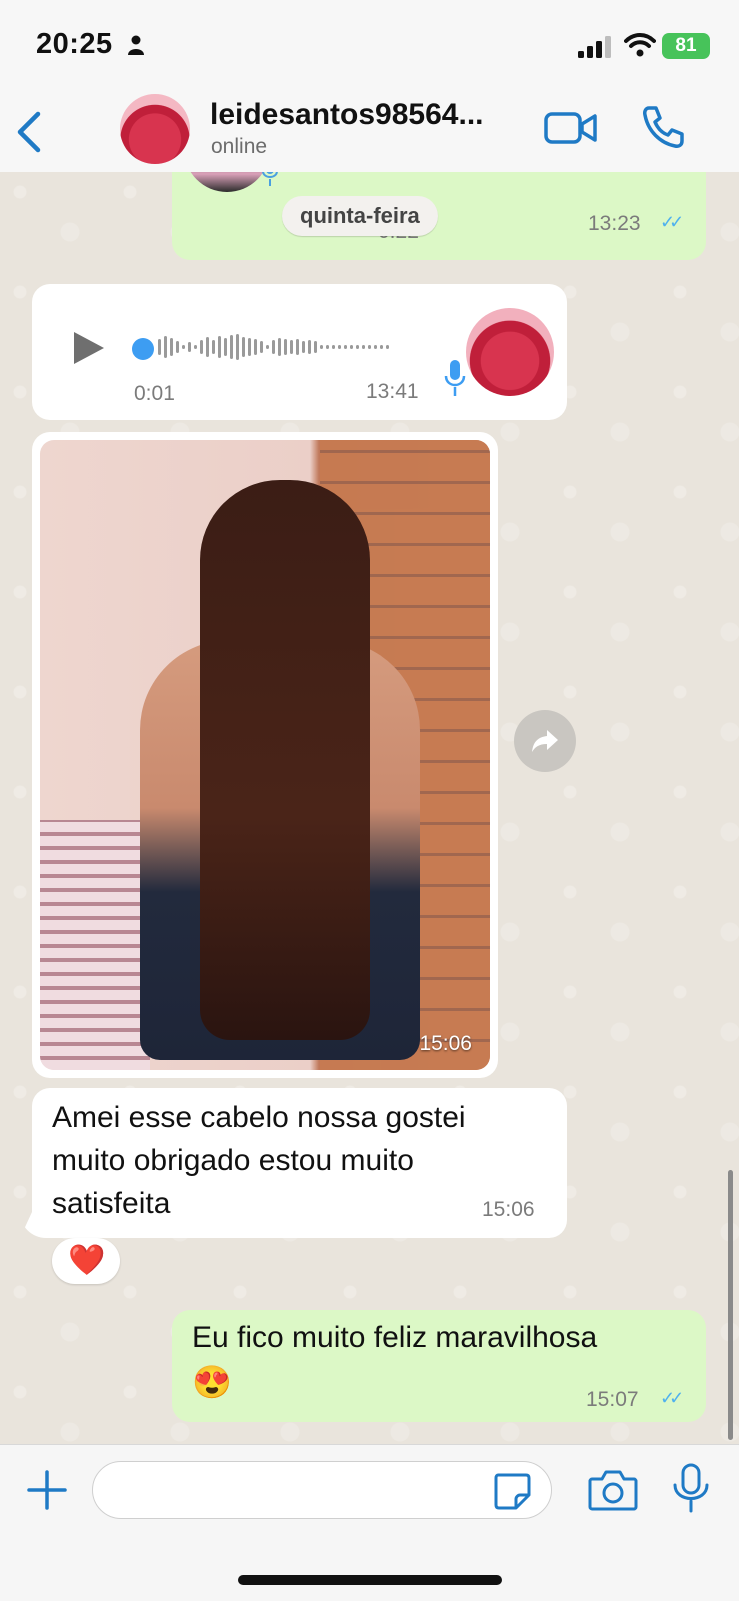  I want to click on plus-icon, so click(47, 1490).